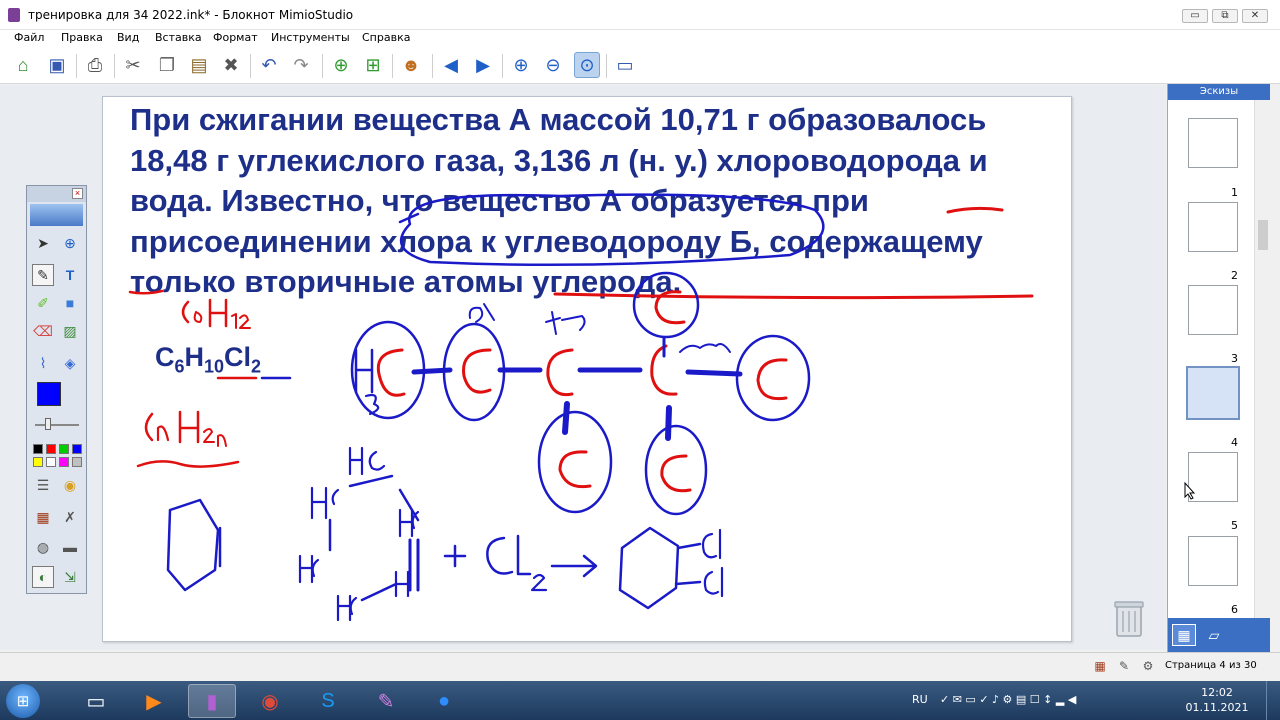 The width and height of the screenshot is (1280, 720). I want to click on open-icon: ⌂, so click(23, 65).